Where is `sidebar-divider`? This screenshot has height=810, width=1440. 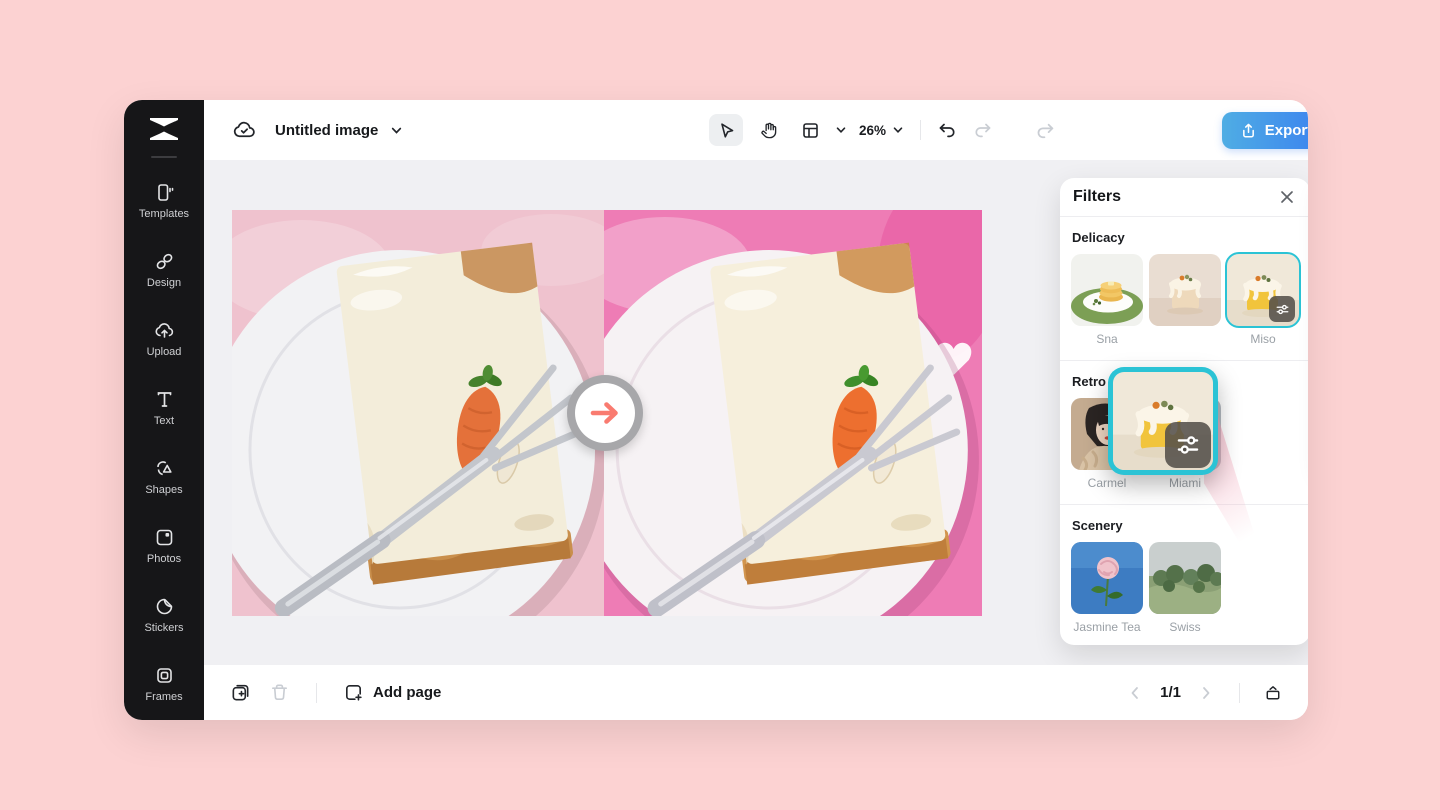
sidebar-divider is located at coordinates (164, 157).